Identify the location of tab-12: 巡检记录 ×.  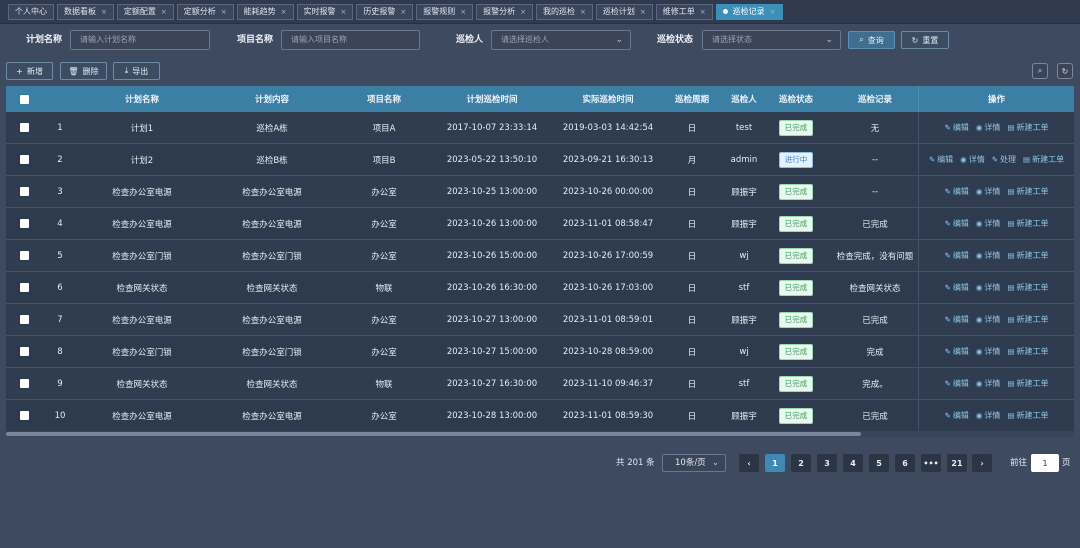
(749, 11).